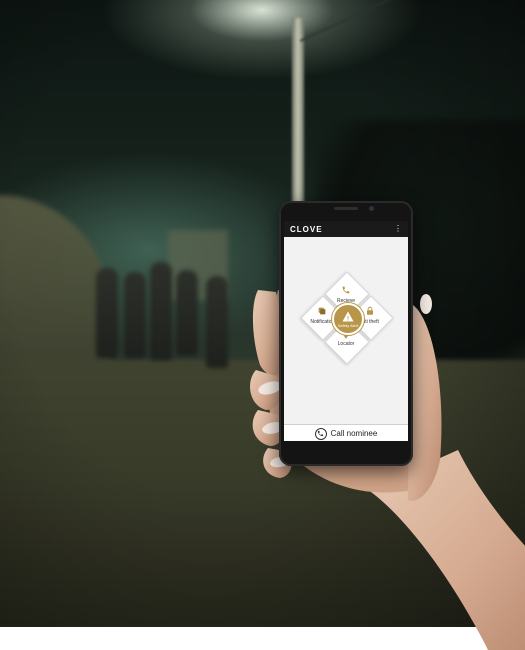 The image size is (525, 650). What do you see at coordinates (370, 310) in the screenshot?
I see `lock-icon` at bounding box center [370, 310].